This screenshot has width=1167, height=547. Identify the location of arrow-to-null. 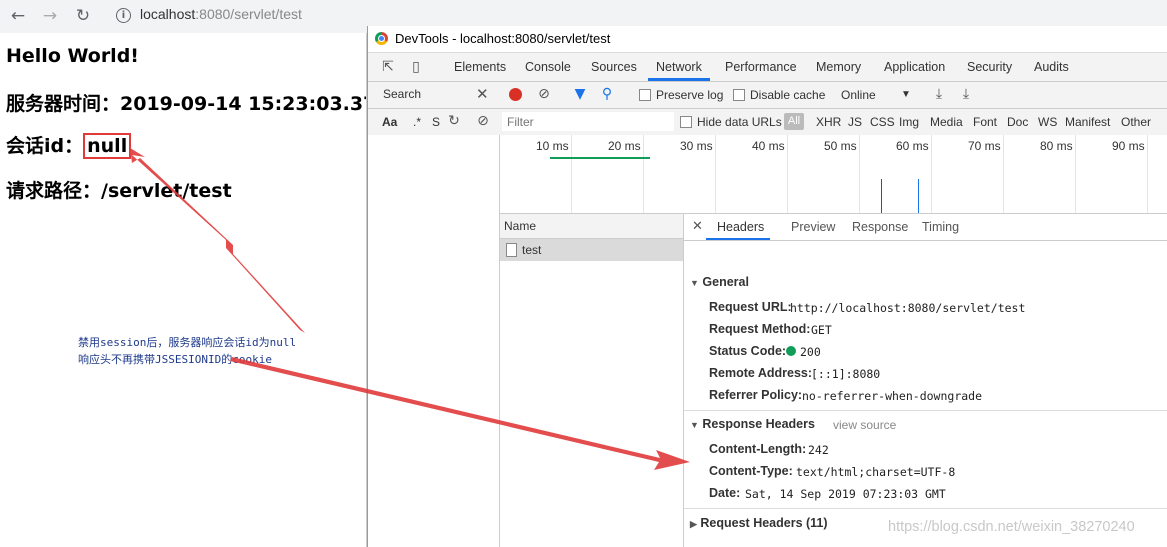
(217, 240).